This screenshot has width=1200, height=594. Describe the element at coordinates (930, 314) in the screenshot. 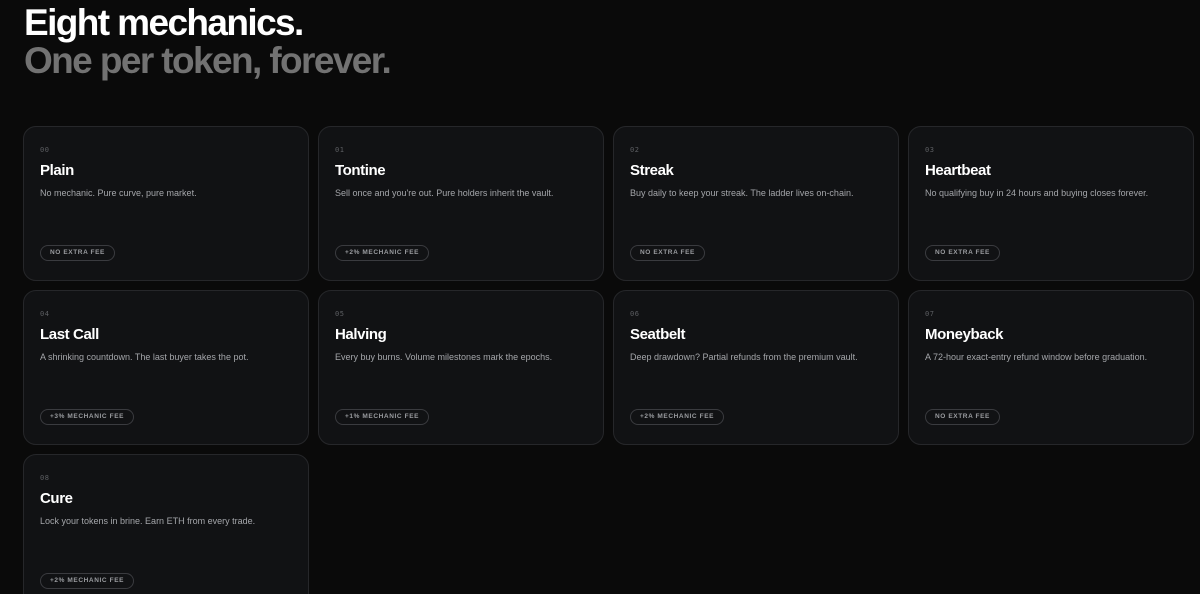

I see `mechanic-number: 07` at that location.